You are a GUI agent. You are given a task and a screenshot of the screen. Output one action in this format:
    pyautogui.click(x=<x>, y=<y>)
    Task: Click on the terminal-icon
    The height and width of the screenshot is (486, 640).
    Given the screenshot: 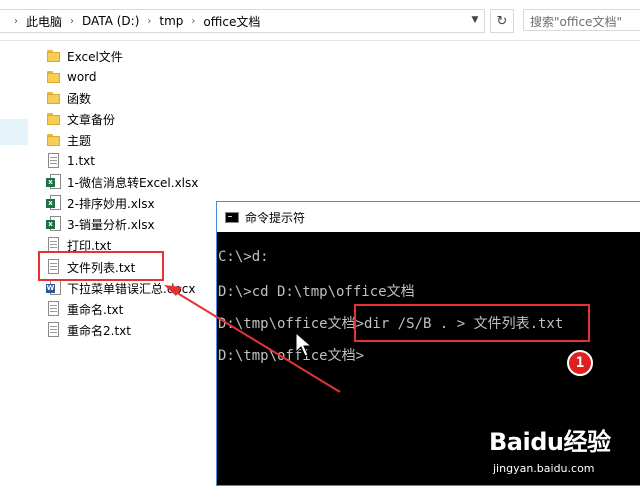 What is the action you would take?
    pyautogui.click(x=232, y=217)
    